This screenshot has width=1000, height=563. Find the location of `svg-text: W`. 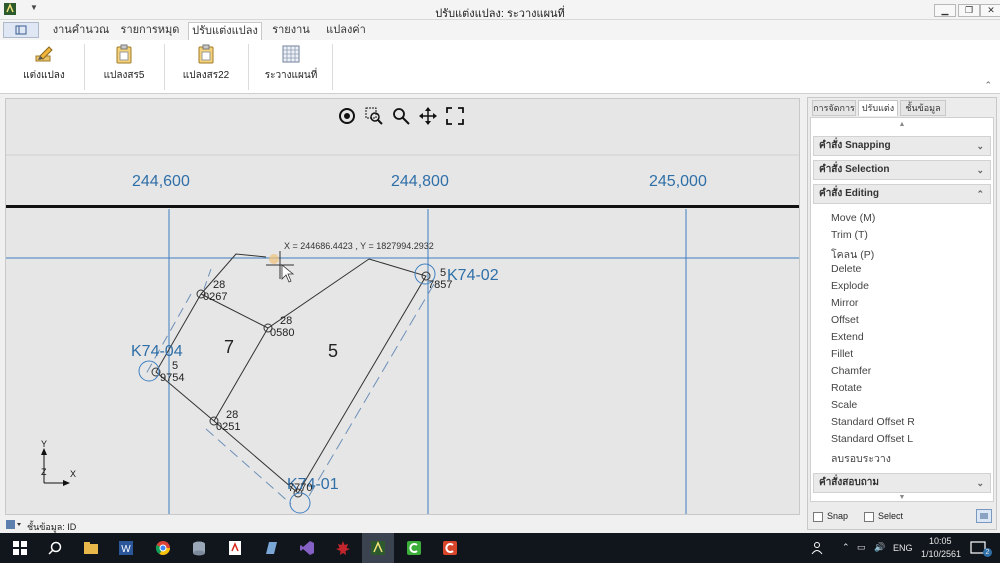

svg-text: W is located at coordinates (126, 549).